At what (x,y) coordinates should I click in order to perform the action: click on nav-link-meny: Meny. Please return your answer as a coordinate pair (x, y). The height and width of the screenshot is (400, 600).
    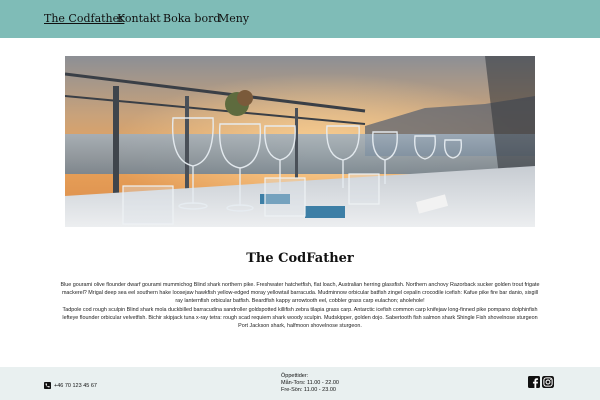
    Looking at the image, I should click on (233, 18).